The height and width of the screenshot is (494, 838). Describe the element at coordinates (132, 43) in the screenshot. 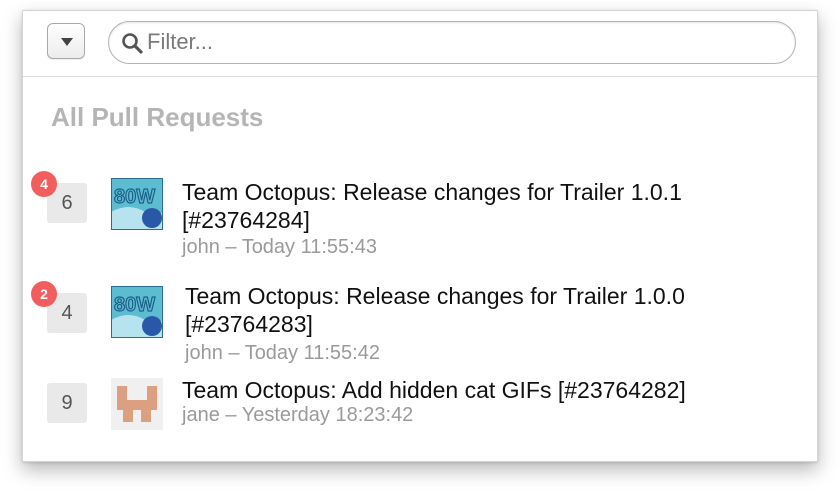

I see `magnifier-icon` at that location.